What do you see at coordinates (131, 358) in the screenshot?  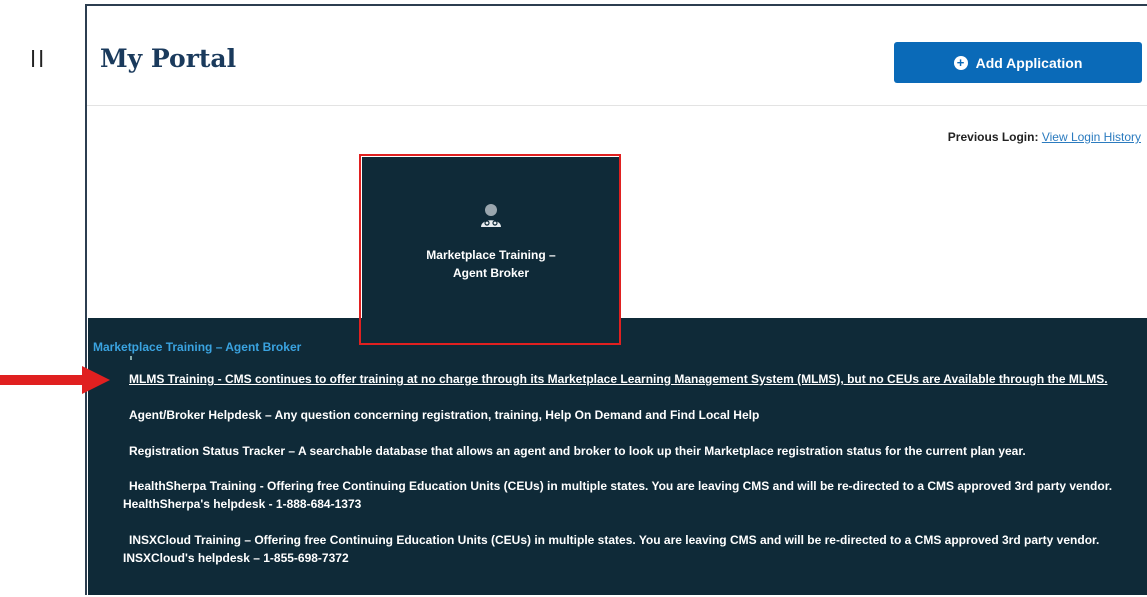 I see `panel-bullet` at bounding box center [131, 358].